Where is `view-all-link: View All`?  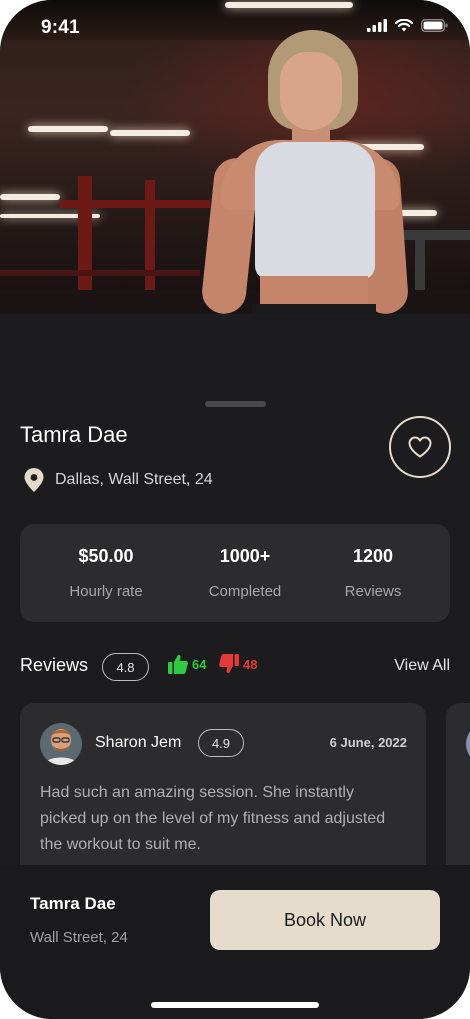
view-all-link: View All is located at coordinates (422, 666).